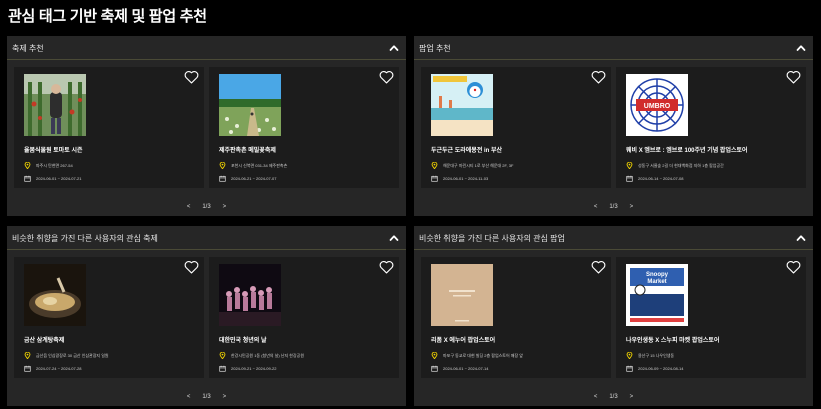 This screenshot has height=409, width=821. I want to click on svg-text: Market, so click(656, 282).